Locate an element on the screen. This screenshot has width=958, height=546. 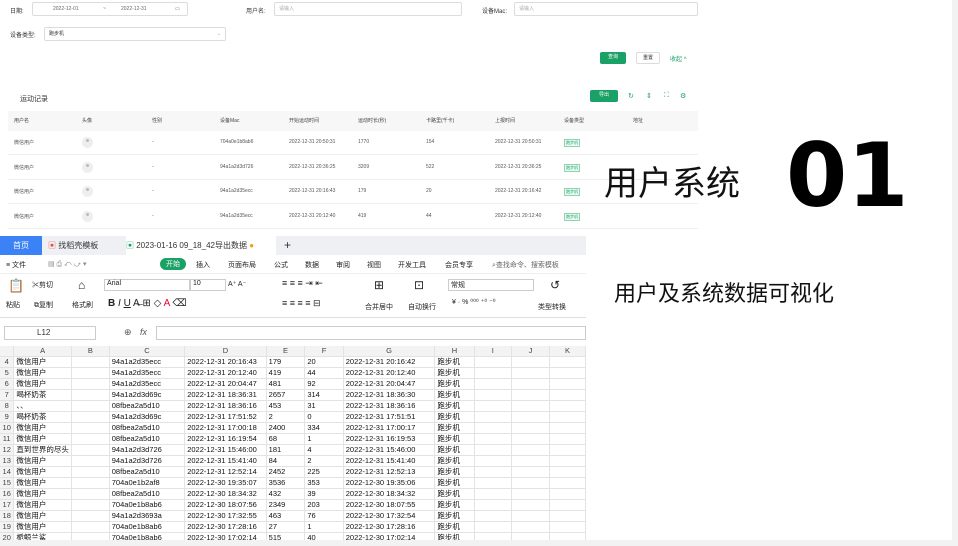
new-tab-plus-icon: + is located at coordinates (291, 245).